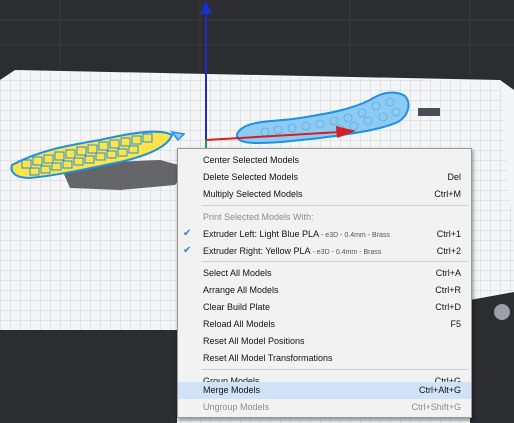 This screenshot has width=514, height=423. I want to click on menu-item-shortcut: F5, so click(455, 324).